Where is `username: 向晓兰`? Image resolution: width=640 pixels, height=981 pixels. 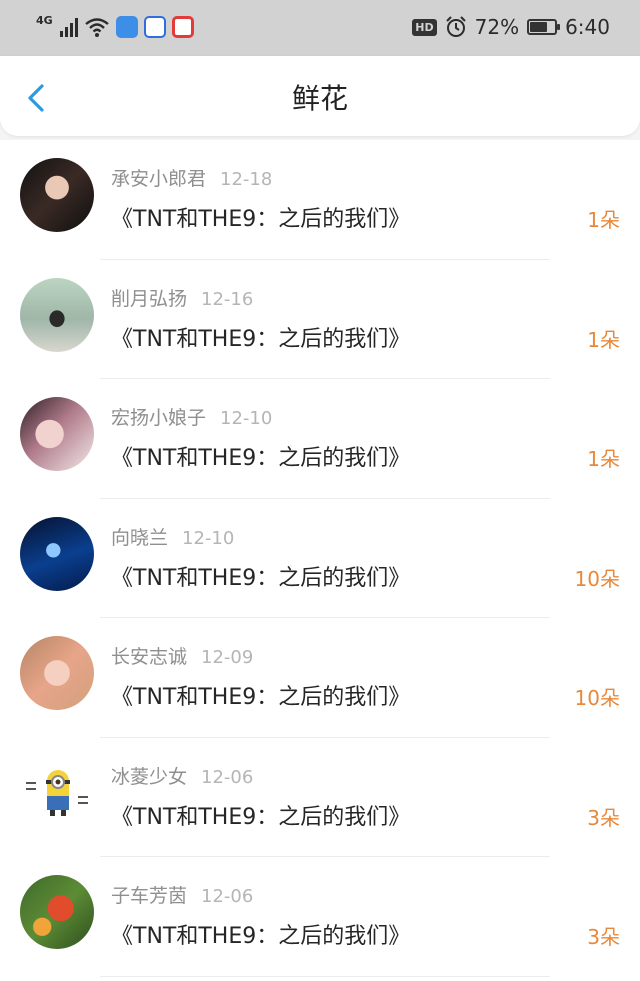 username: 向晓兰 is located at coordinates (139, 538).